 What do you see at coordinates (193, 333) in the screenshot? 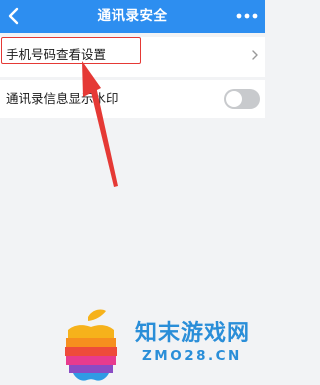
I see `watermark-site-name: 知末游戏网` at bounding box center [193, 333].